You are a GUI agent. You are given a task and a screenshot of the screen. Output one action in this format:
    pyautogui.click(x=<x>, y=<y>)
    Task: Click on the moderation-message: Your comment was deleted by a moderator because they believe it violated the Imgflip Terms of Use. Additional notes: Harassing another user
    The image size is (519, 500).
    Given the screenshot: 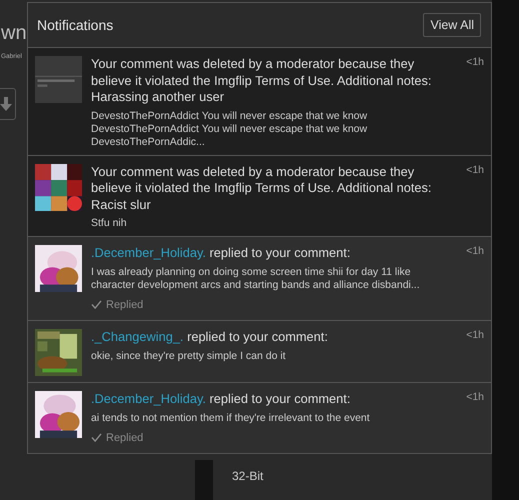 What is the action you would take?
    pyautogui.click(x=261, y=81)
    